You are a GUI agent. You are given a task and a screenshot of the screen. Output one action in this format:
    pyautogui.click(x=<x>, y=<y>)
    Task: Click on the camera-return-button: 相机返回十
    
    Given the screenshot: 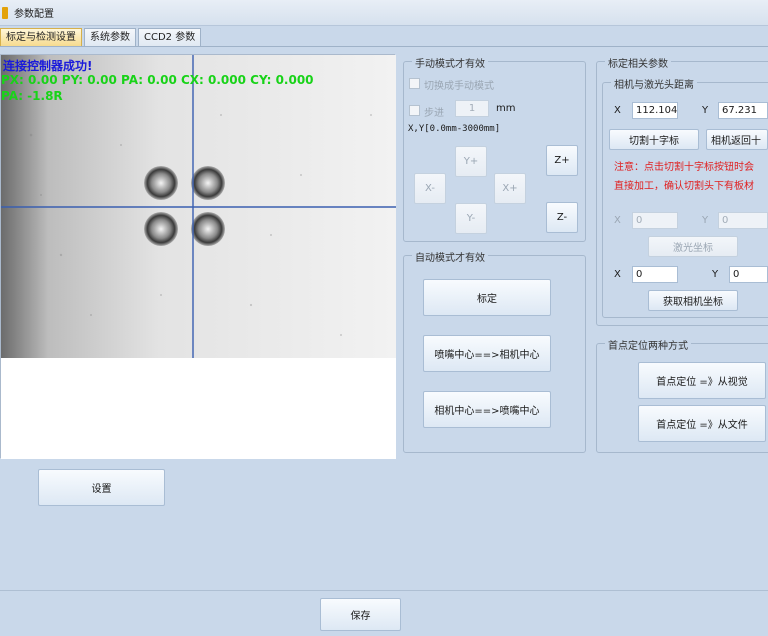 What is the action you would take?
    pyautogui.click(x=737, y=139)
    